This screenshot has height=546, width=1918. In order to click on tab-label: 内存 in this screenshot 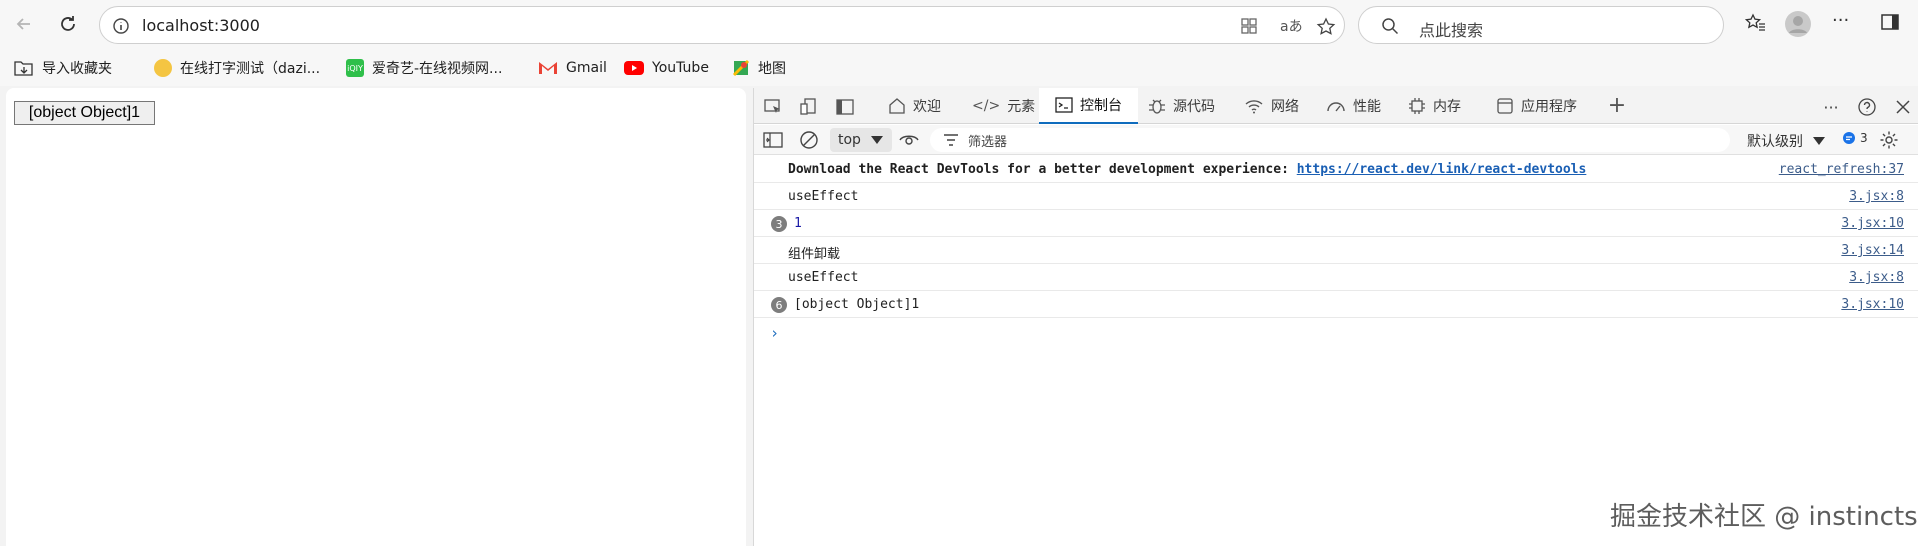, I will do `click(1447, 107)`.